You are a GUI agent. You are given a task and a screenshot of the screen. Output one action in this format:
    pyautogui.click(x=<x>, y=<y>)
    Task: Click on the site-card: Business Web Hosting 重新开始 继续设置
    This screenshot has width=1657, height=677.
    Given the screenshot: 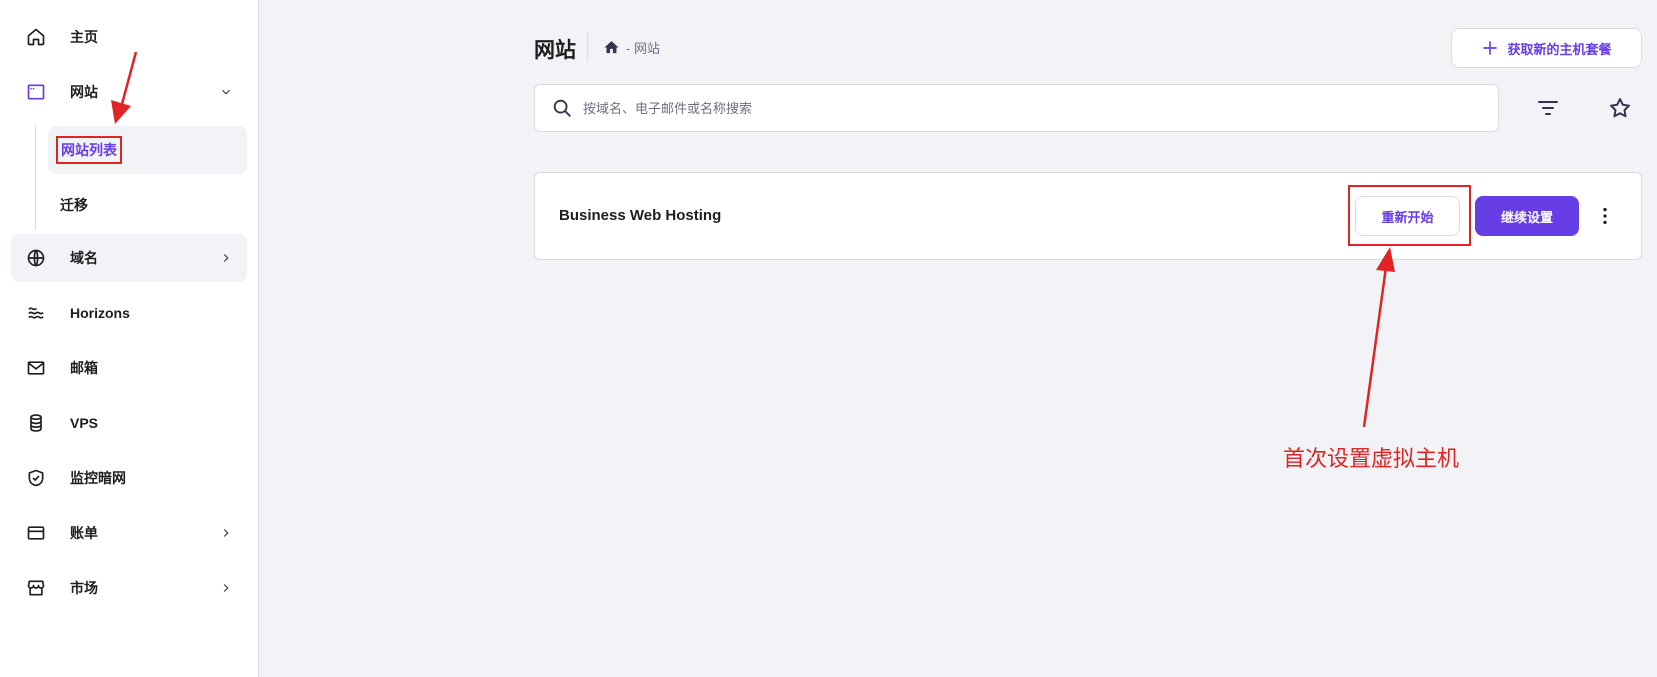 What is the action you would take?
    pyautogui.click(x=1088, y=216)
    